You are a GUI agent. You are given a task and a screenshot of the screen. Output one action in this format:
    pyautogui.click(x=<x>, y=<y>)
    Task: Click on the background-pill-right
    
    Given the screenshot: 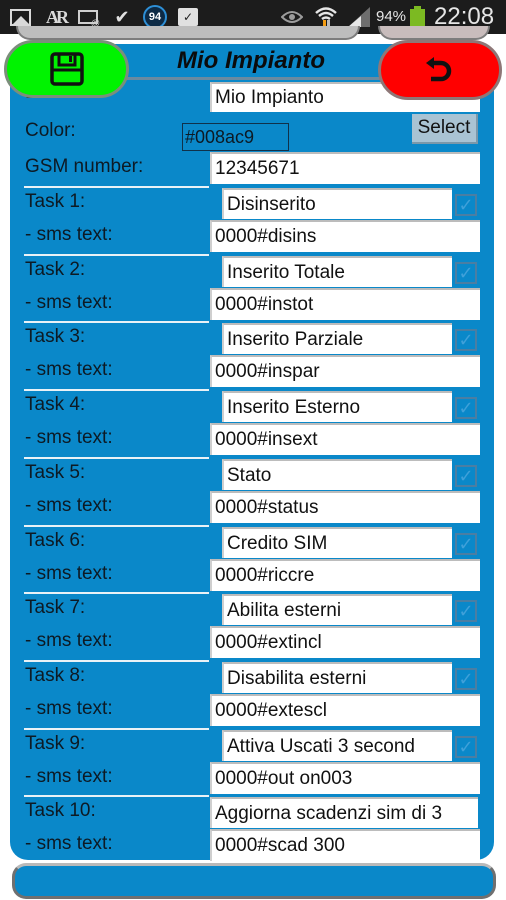 What is the action you would take?
    pyautogui.click(x=434, y=33)
    